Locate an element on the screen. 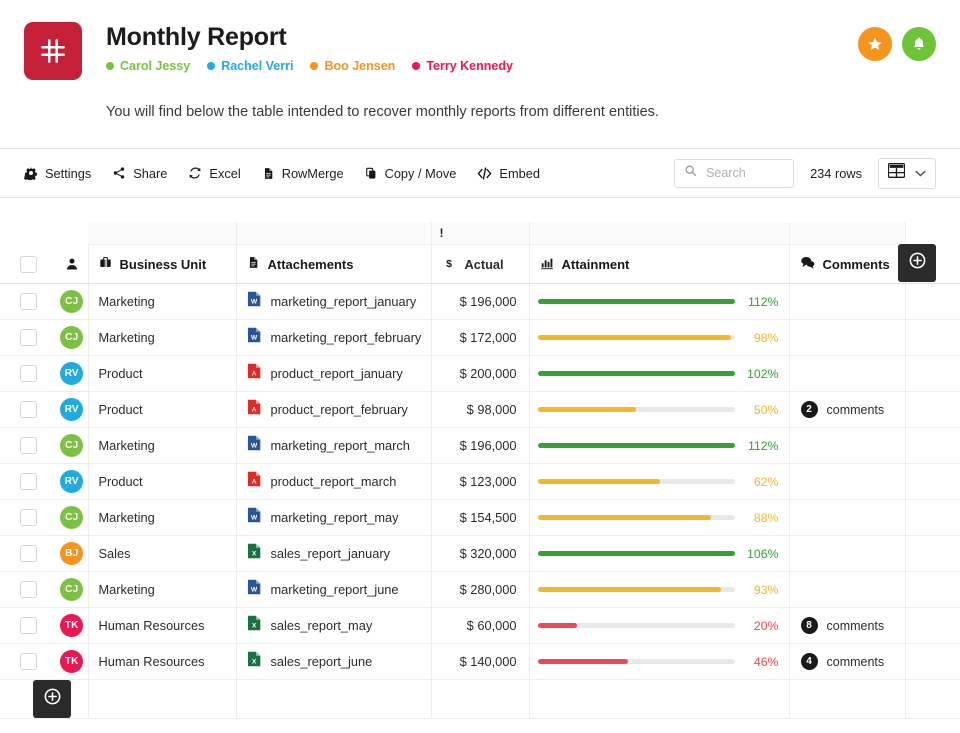 The width and height of the screenshot is (960, 733). cell-actual: $ 140,000 is located at coordinates (480, 662).